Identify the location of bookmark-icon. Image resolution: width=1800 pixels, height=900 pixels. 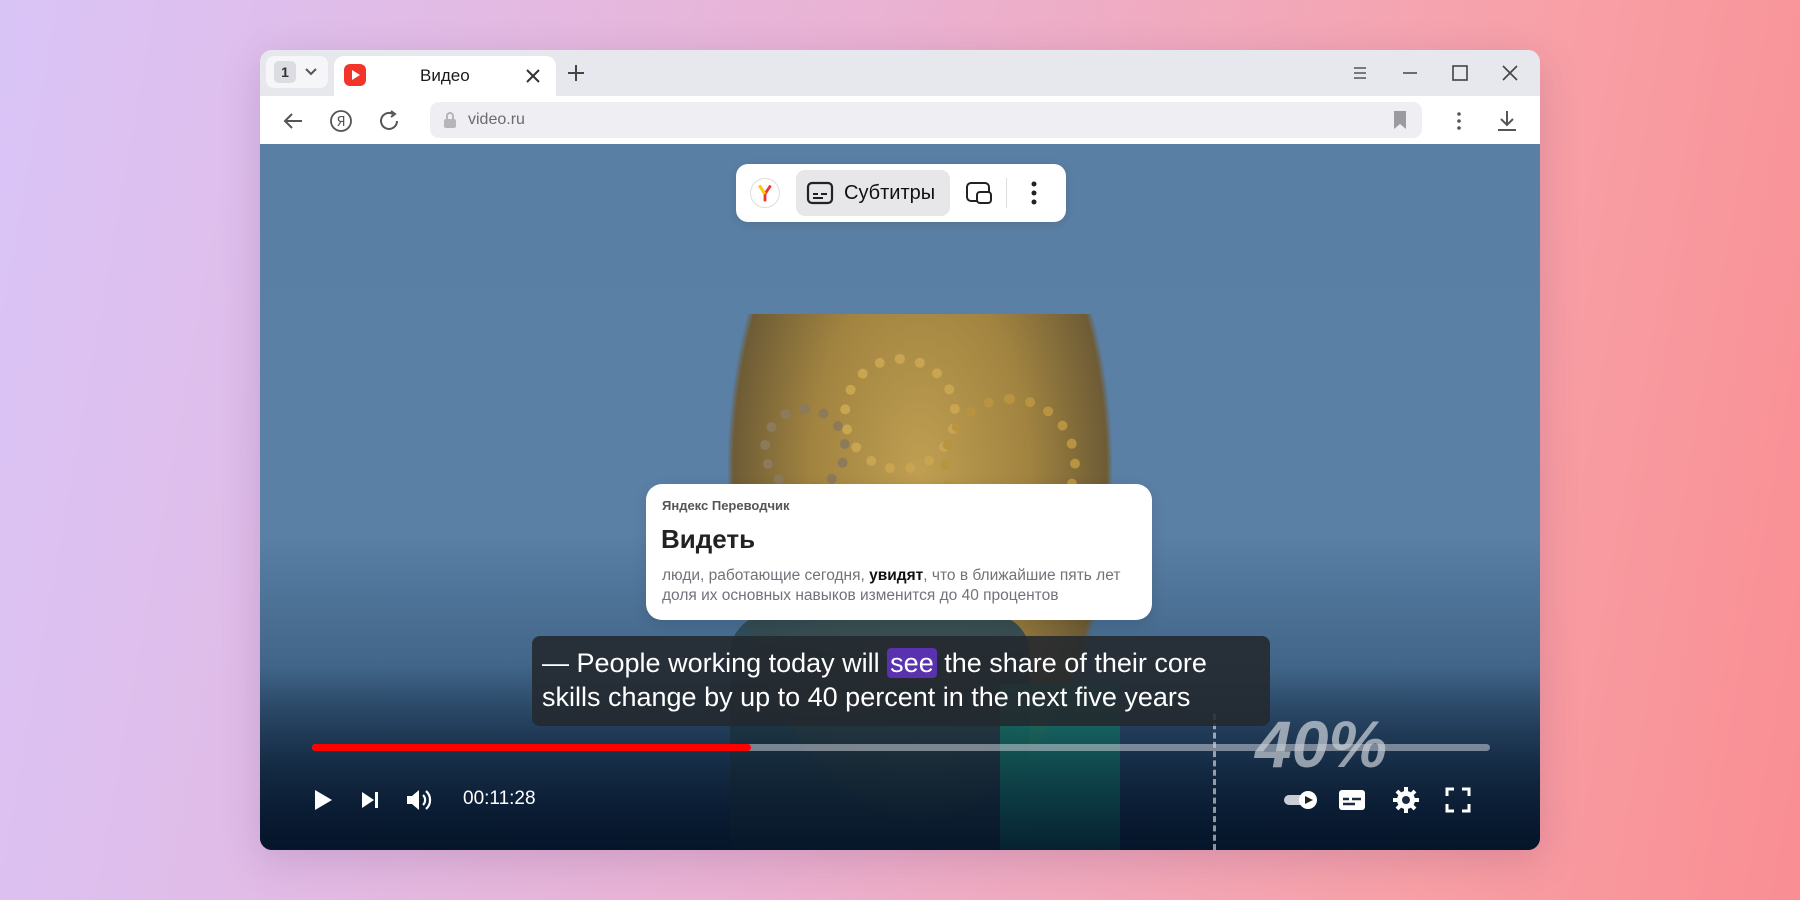
(1400, 120).